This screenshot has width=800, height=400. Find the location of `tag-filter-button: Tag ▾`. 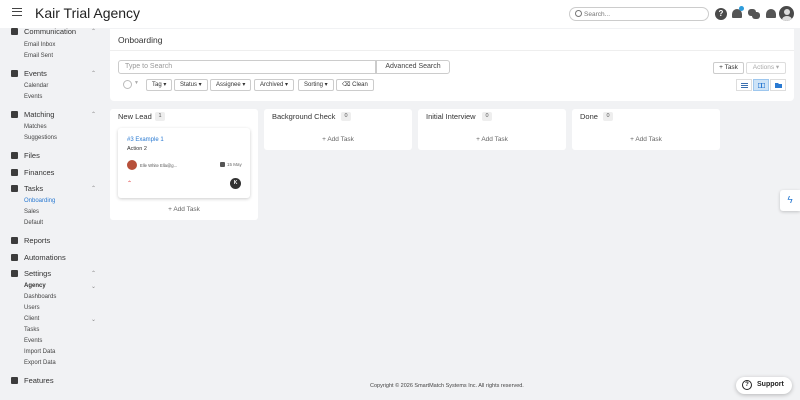

tag-filter-button: Tag ▾ is located at coordinates (159, 85).